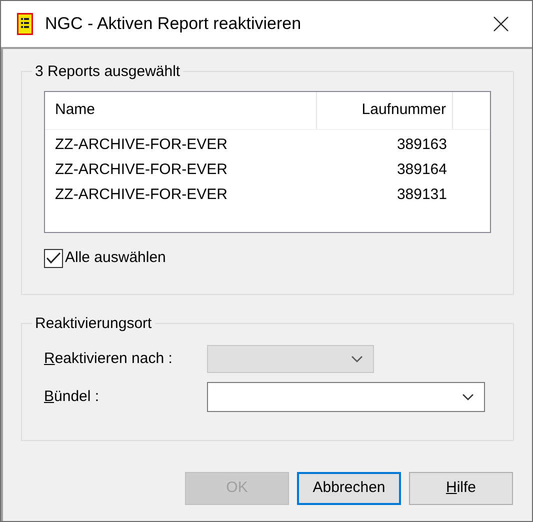  I want to click on dialog-button: Abbrechen, so click(349, 488).